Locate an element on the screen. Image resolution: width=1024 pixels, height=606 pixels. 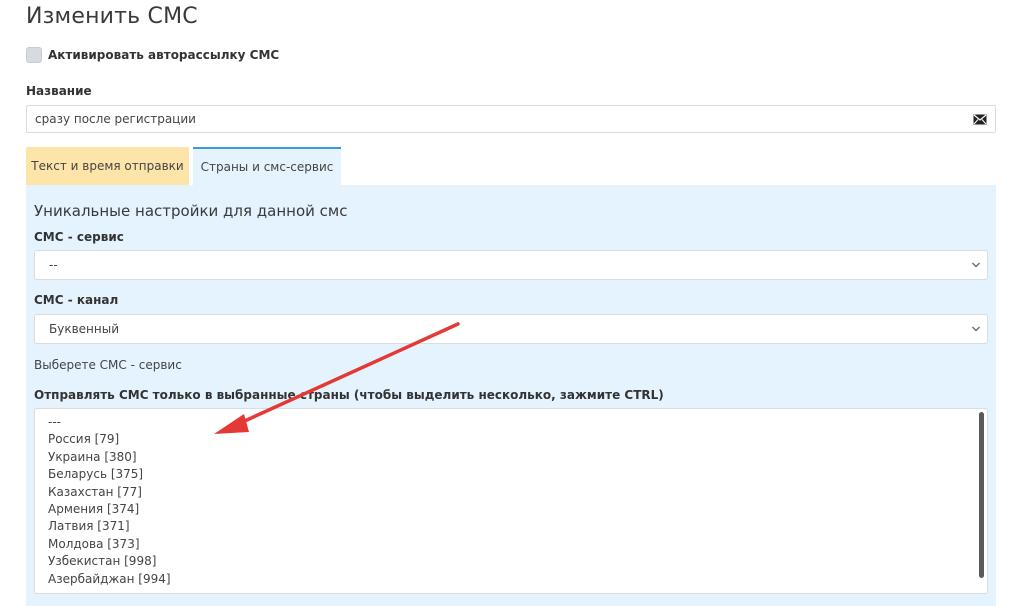
tab-countries-and-sms-service: Страны и смс-сервис is located at coordinates (267, 166).